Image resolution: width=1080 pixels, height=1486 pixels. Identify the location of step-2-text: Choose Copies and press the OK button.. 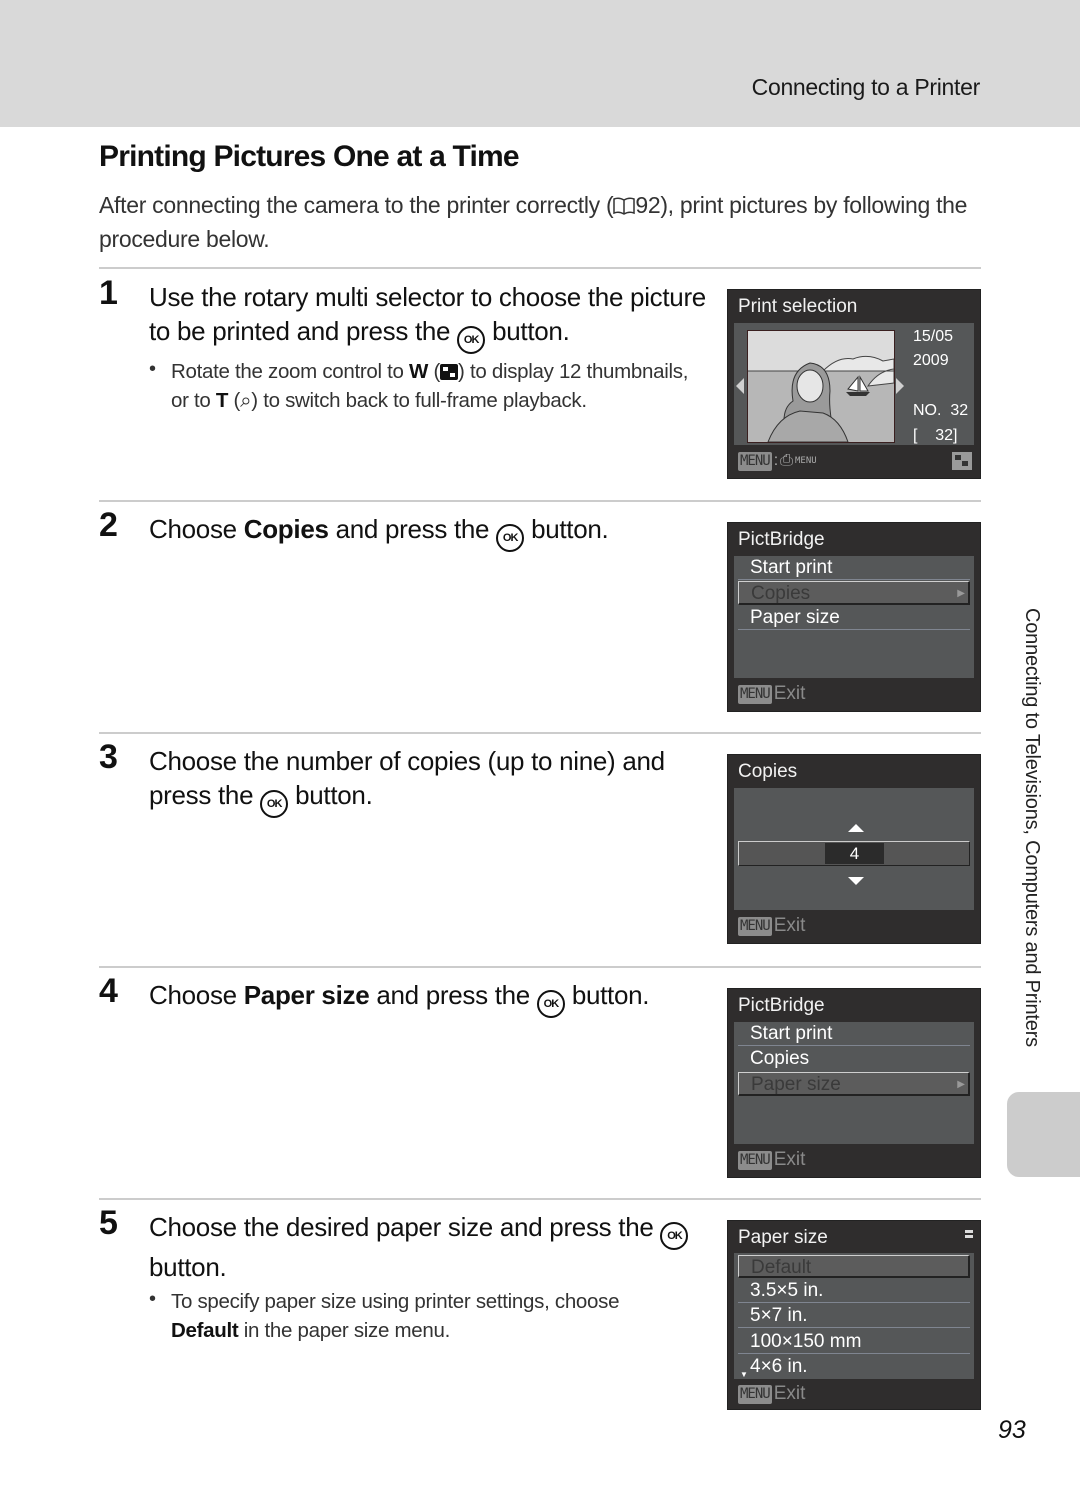
(429, 532).